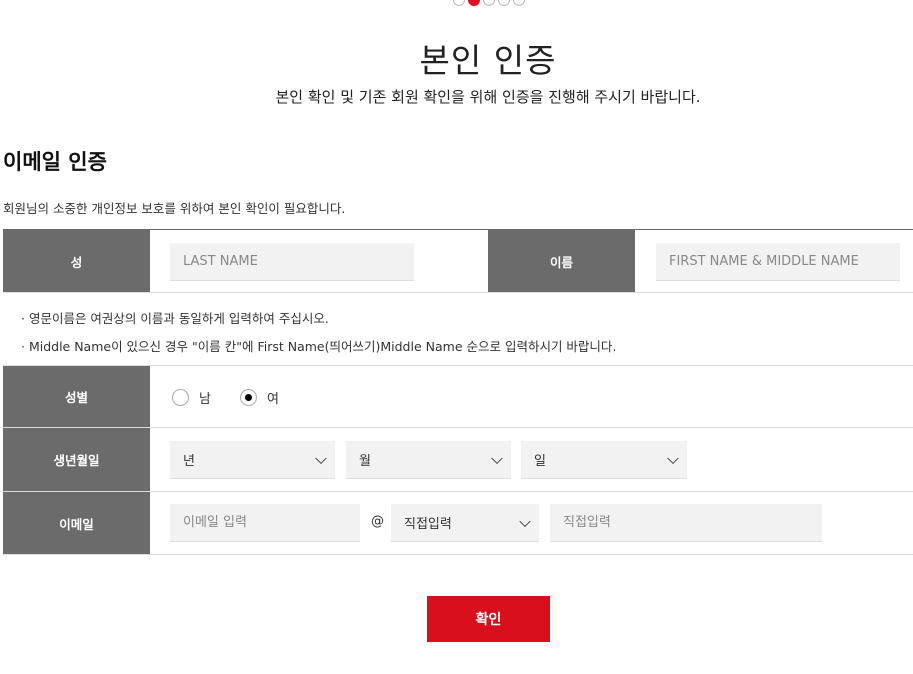 This screenshot has height=674, width=913. I want to click on birthdate-label: 생년월일, so click(76, 459).